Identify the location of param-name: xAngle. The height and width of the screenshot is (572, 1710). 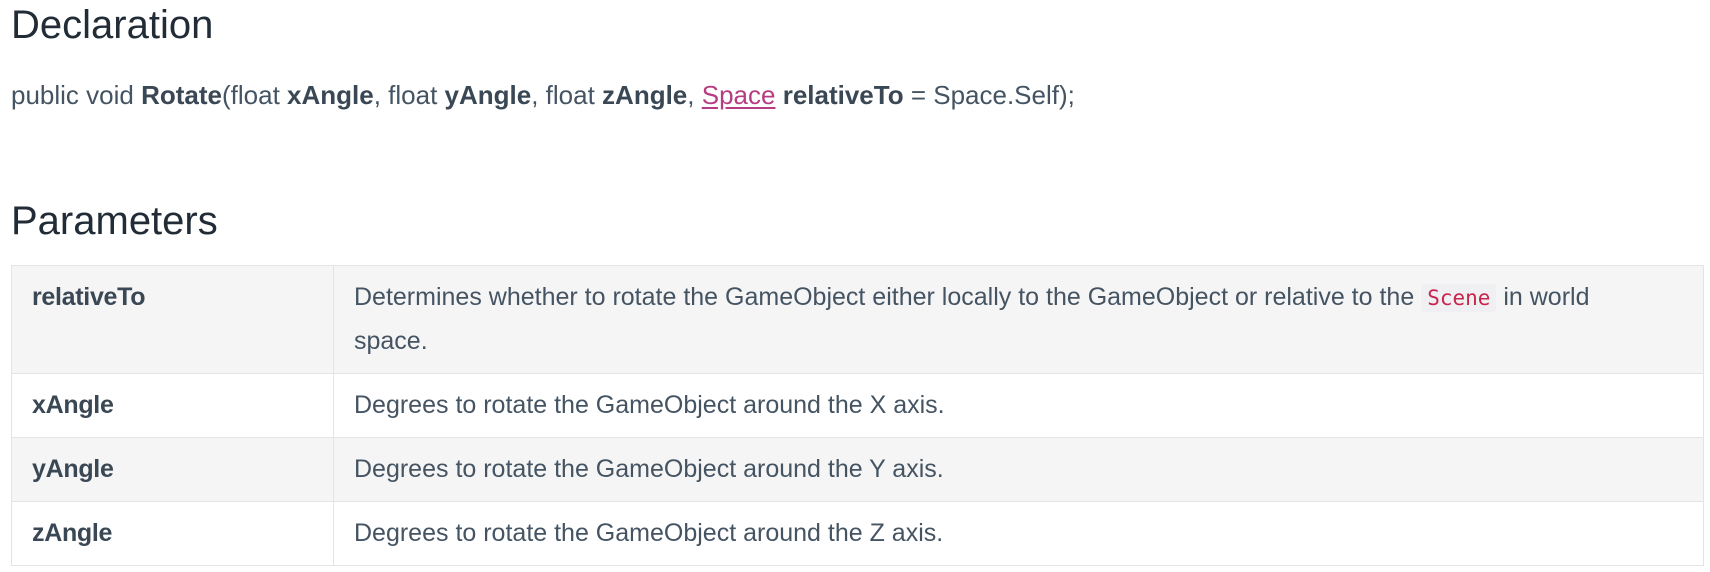
(172, 405).